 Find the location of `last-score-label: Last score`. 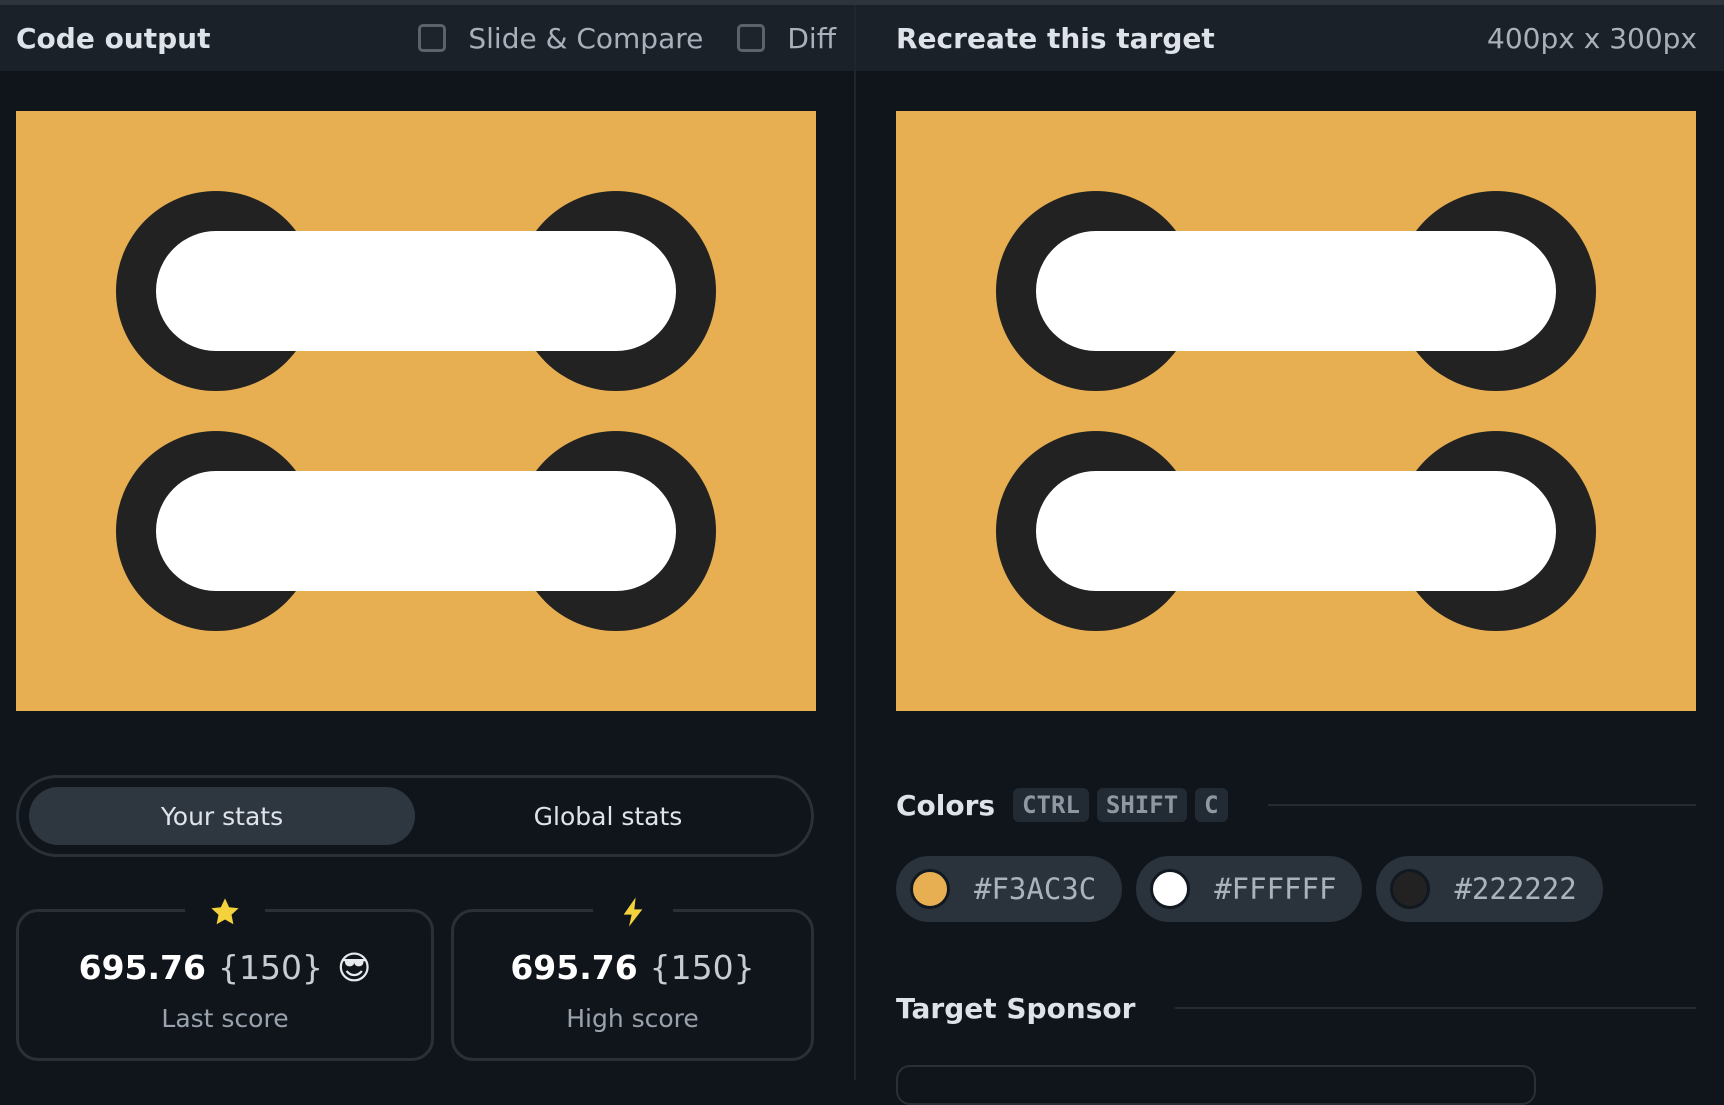

last-score-label: Last score is located at coordinates (225, 1018).